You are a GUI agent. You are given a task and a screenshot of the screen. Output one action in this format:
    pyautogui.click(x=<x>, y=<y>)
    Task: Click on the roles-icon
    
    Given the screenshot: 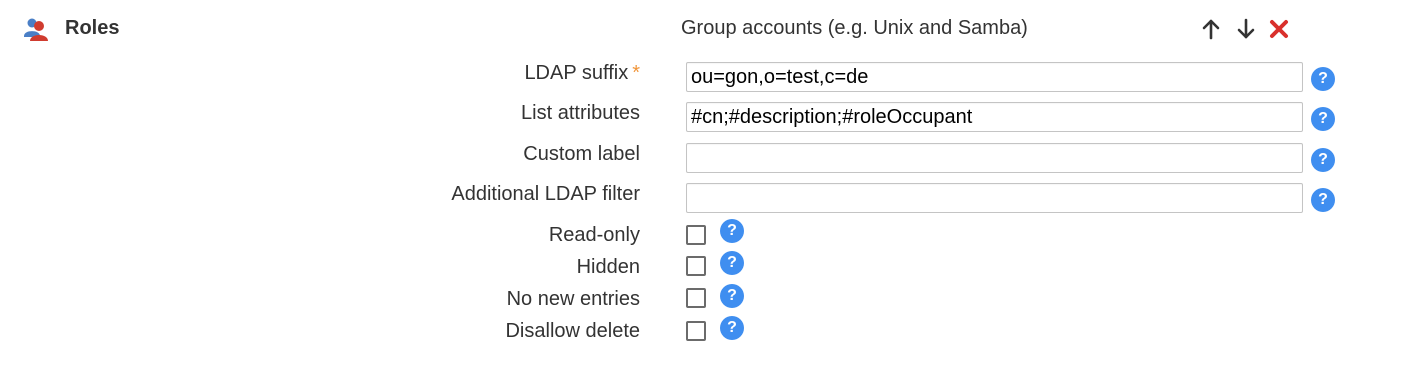 What is the action you would take?
    pyautogui.click(x=36, y=29)
    